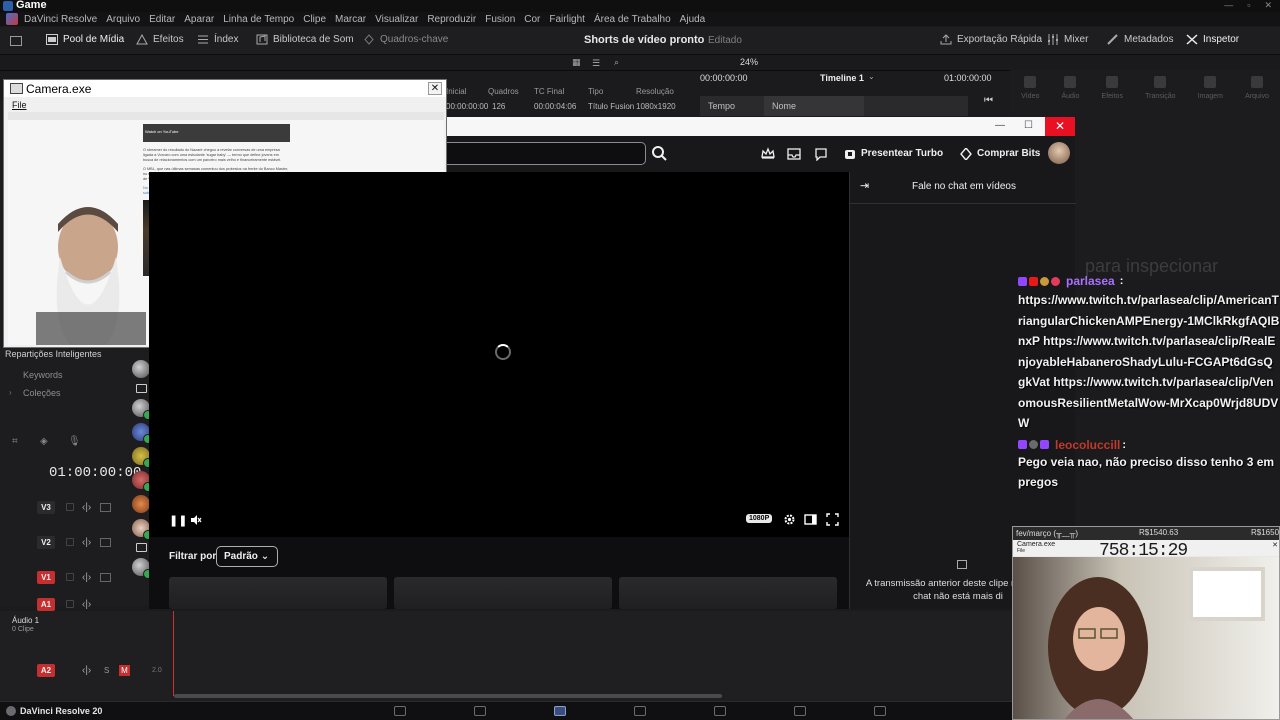  What do you see at coordinates (1268, 5) in the screenshot?
I see `close-icon: ✕` at bounding box center [1268, 5].